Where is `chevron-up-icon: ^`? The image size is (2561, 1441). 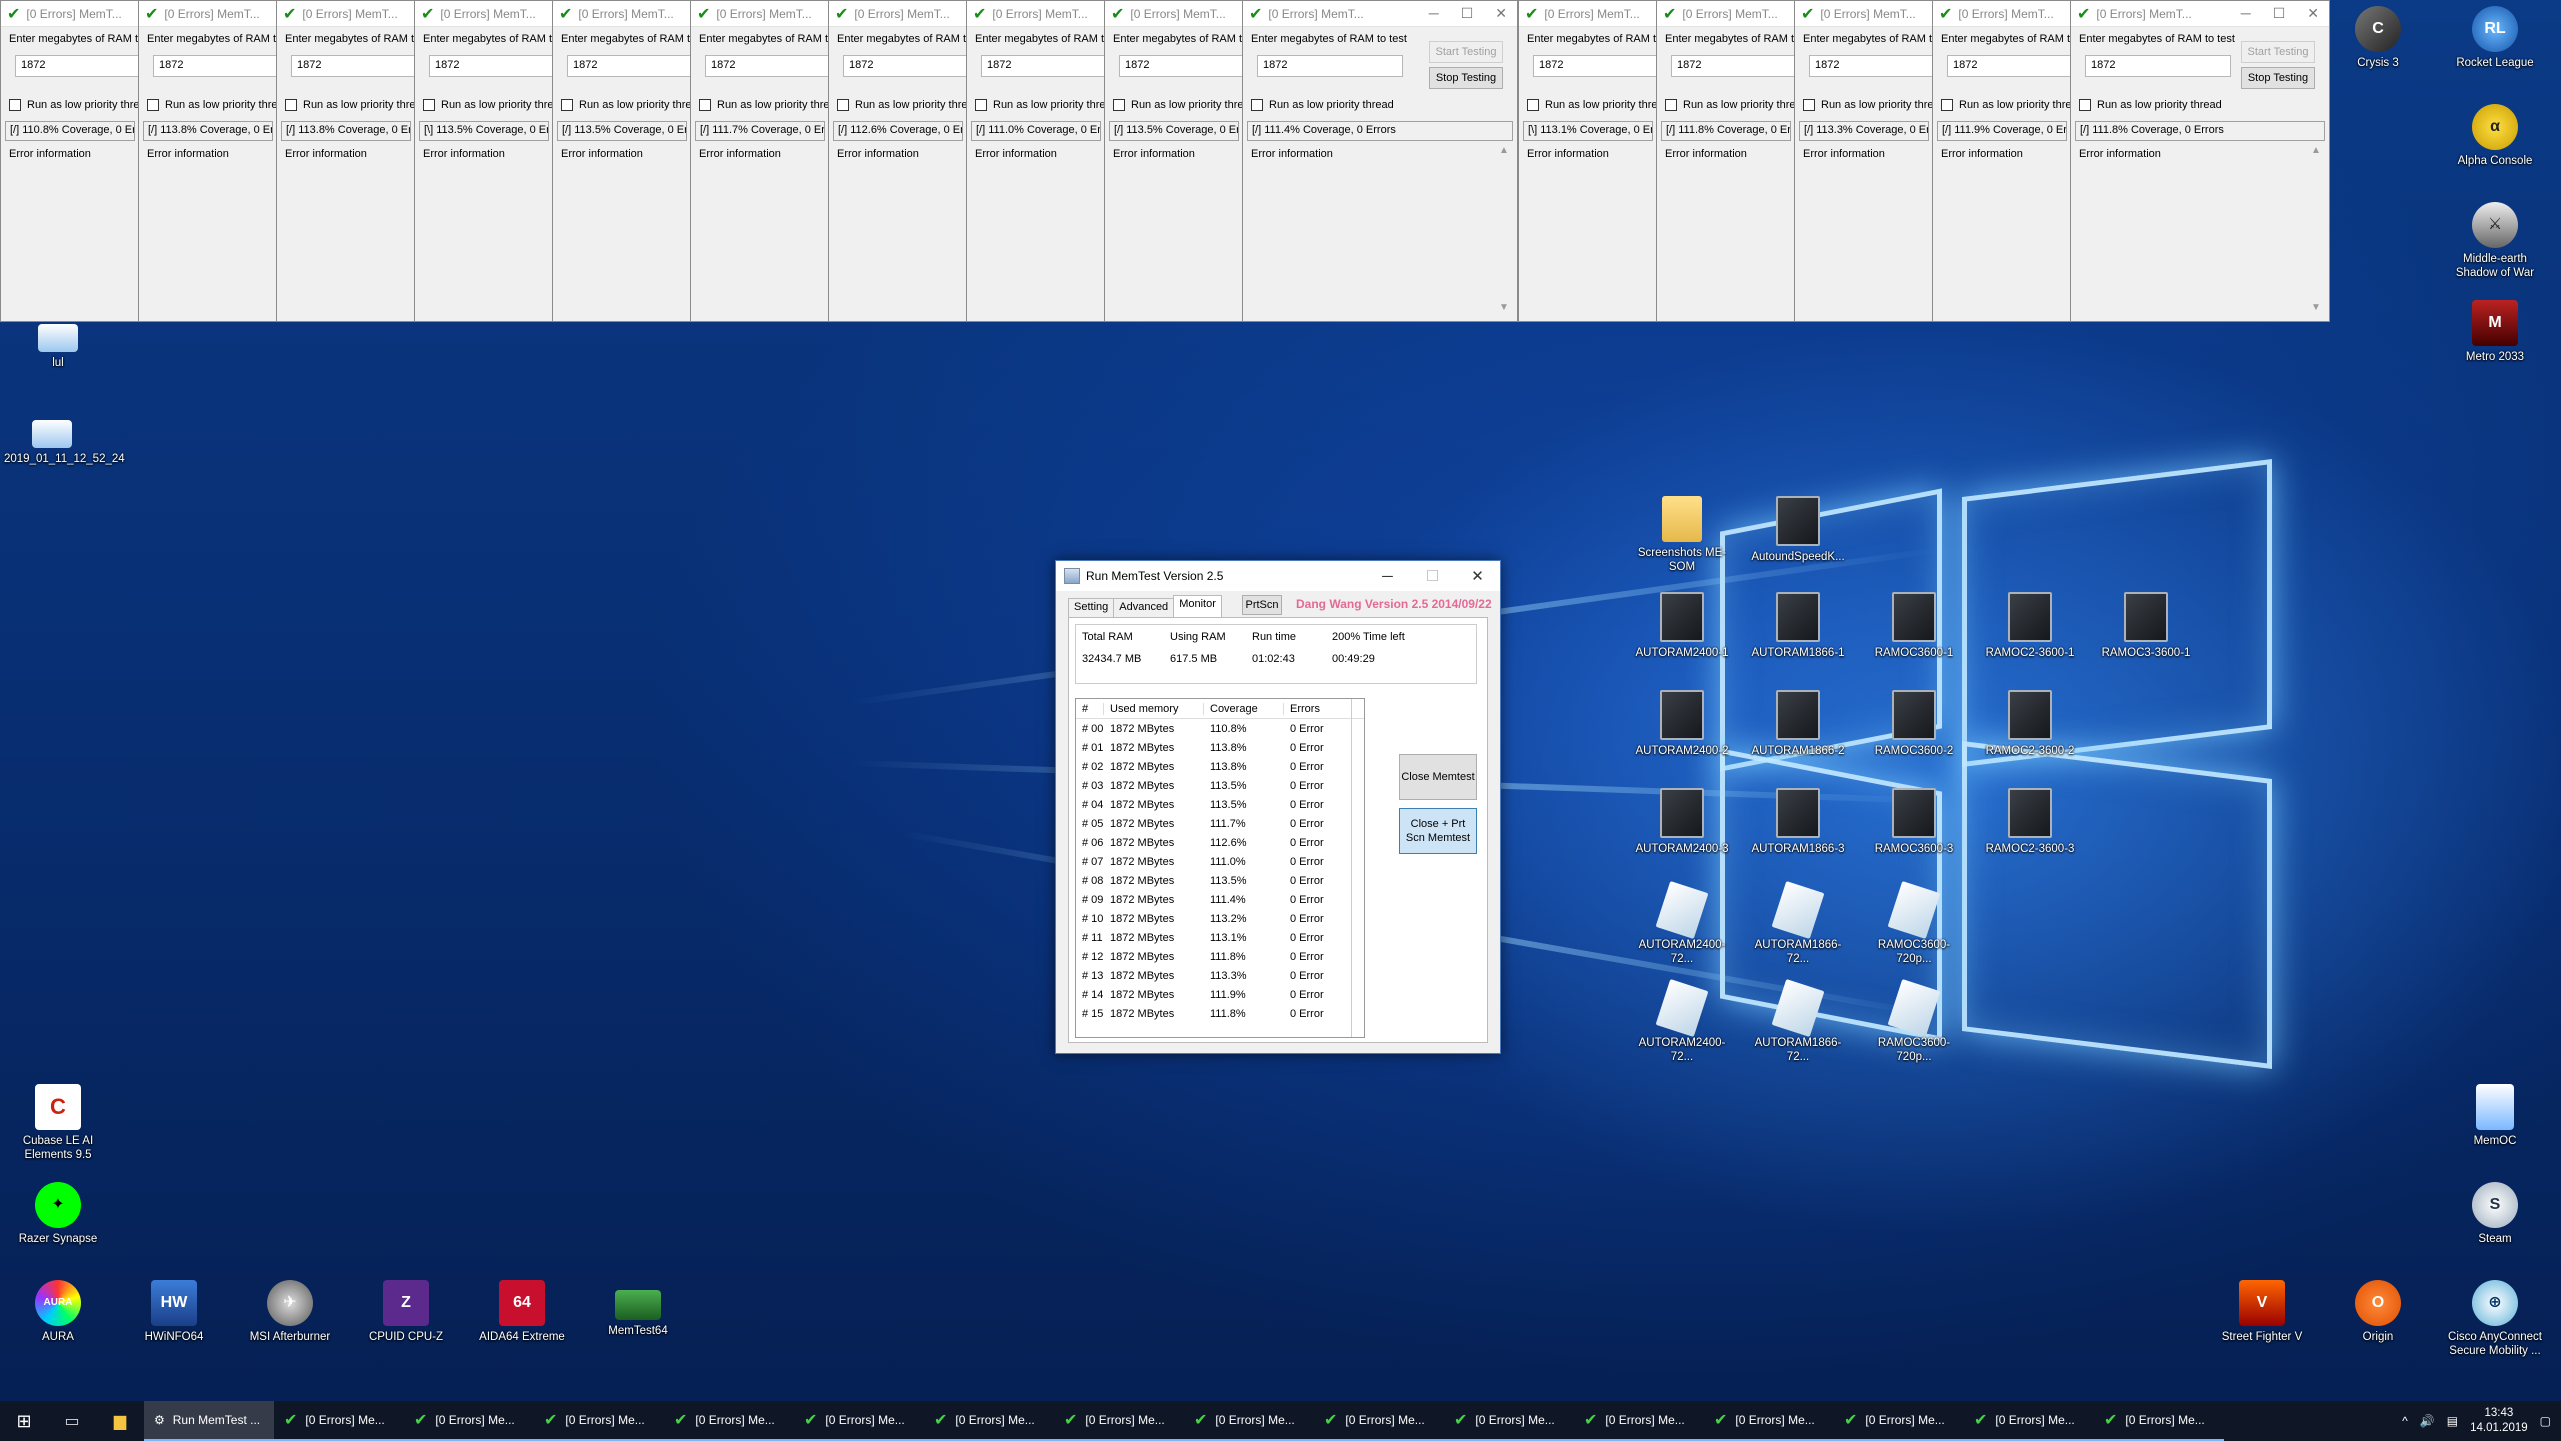 chevron-up-icon: ^ is located at coordinates (2405, 1421).